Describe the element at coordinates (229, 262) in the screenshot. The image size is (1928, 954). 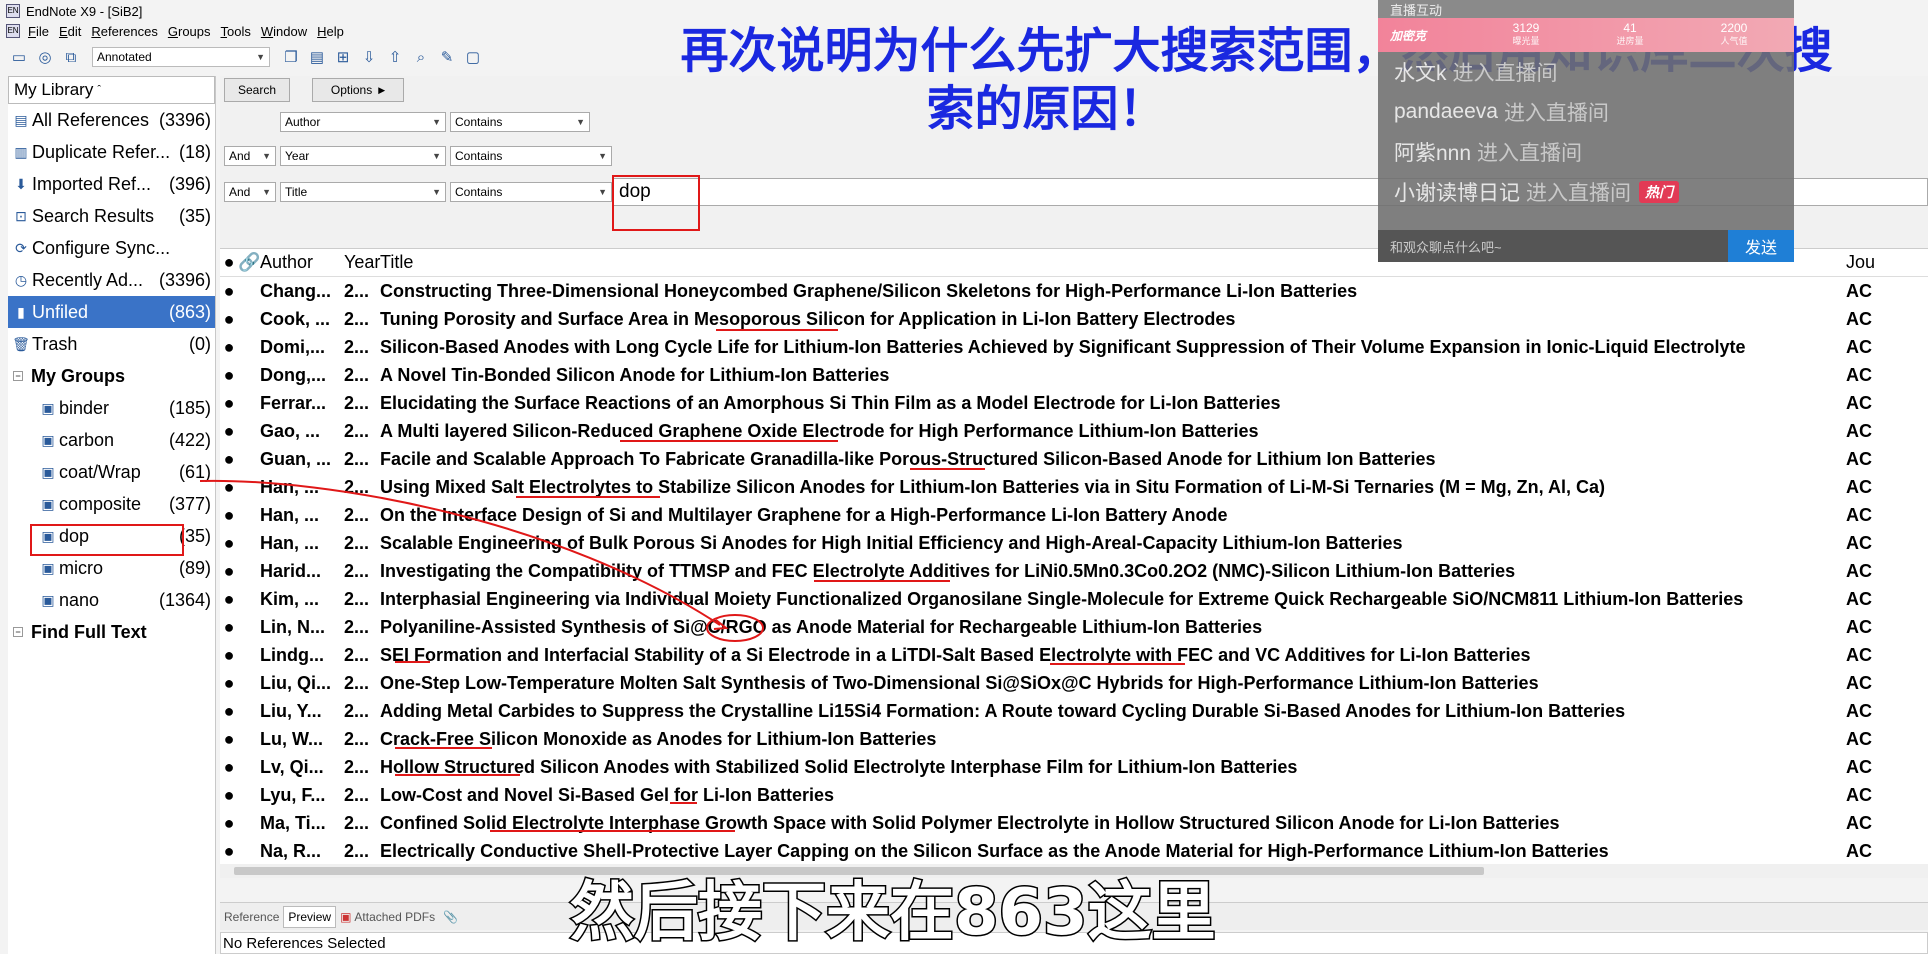
I see `read-status-header-icon: ●` at that location.